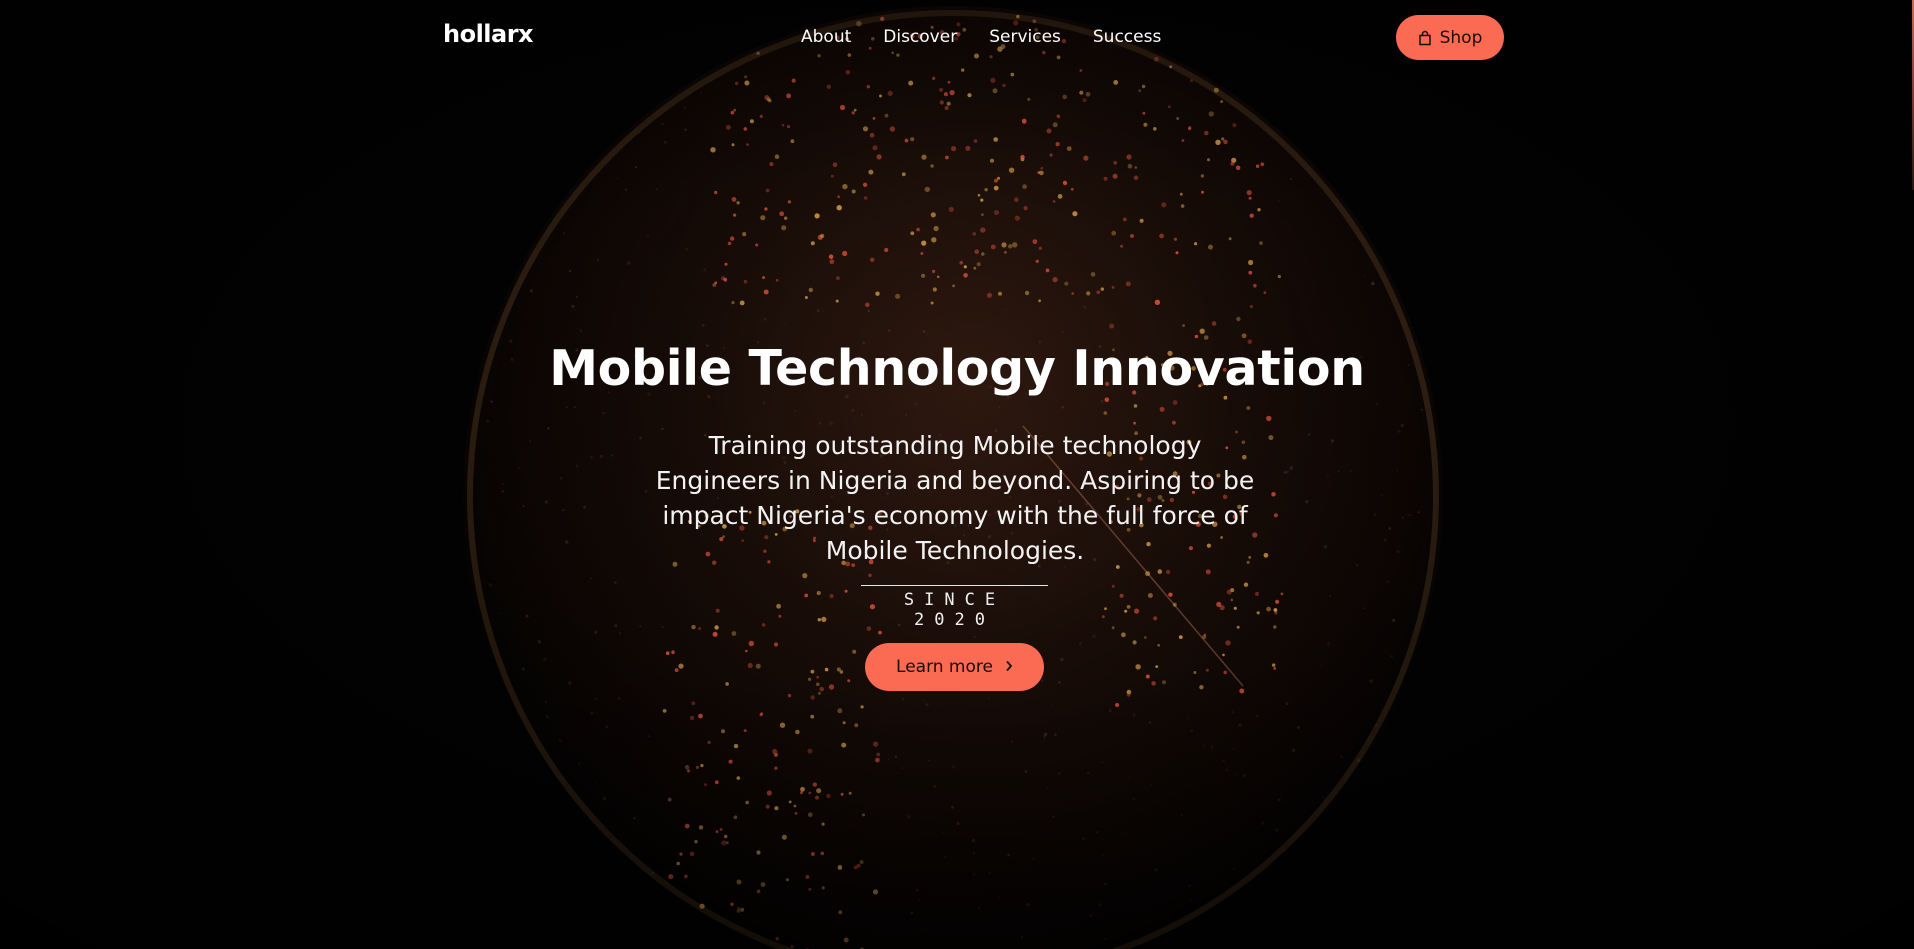  What do you see at coordinates (1009, 667) in the screenshot?
I see `chevron-right-icon` at bounding box center [1009, 667].